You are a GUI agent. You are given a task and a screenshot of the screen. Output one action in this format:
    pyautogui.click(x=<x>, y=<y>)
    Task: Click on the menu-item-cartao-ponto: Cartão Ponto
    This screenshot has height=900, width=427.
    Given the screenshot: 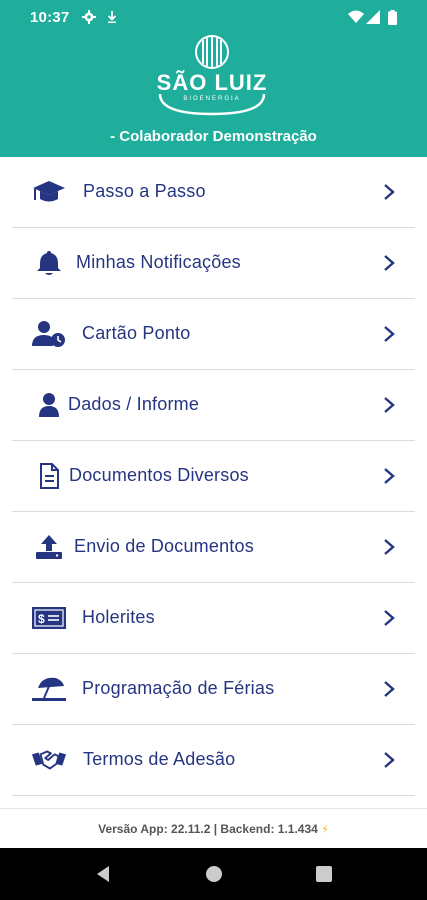 What is the action you would take?
    pyautogui.click(x=213, y=334)
    